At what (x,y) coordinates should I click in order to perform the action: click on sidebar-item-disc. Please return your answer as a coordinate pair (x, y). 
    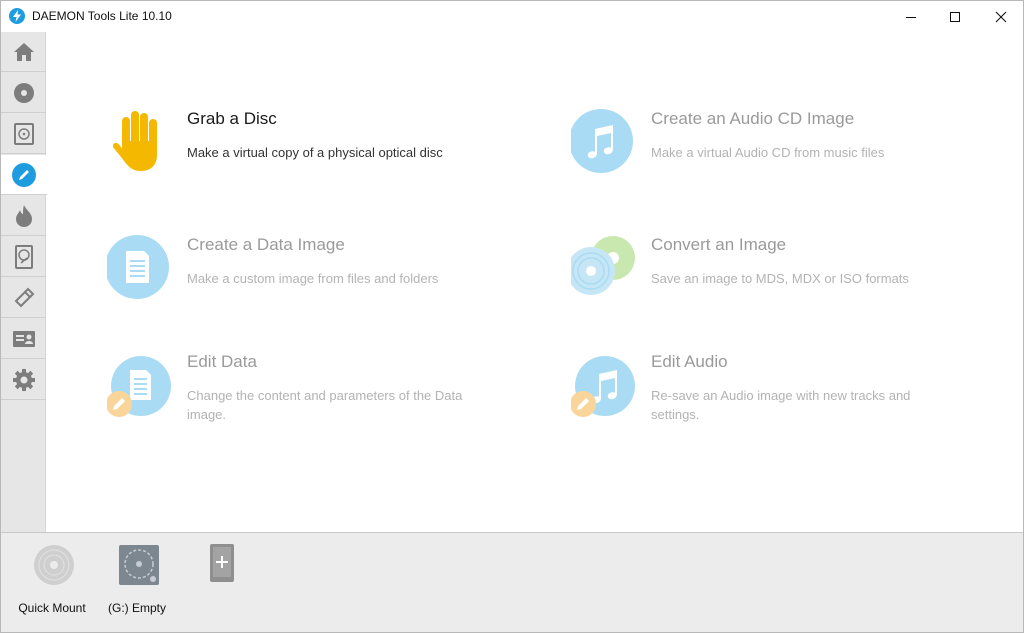
    Looking at the image, I should click on (23, 93).